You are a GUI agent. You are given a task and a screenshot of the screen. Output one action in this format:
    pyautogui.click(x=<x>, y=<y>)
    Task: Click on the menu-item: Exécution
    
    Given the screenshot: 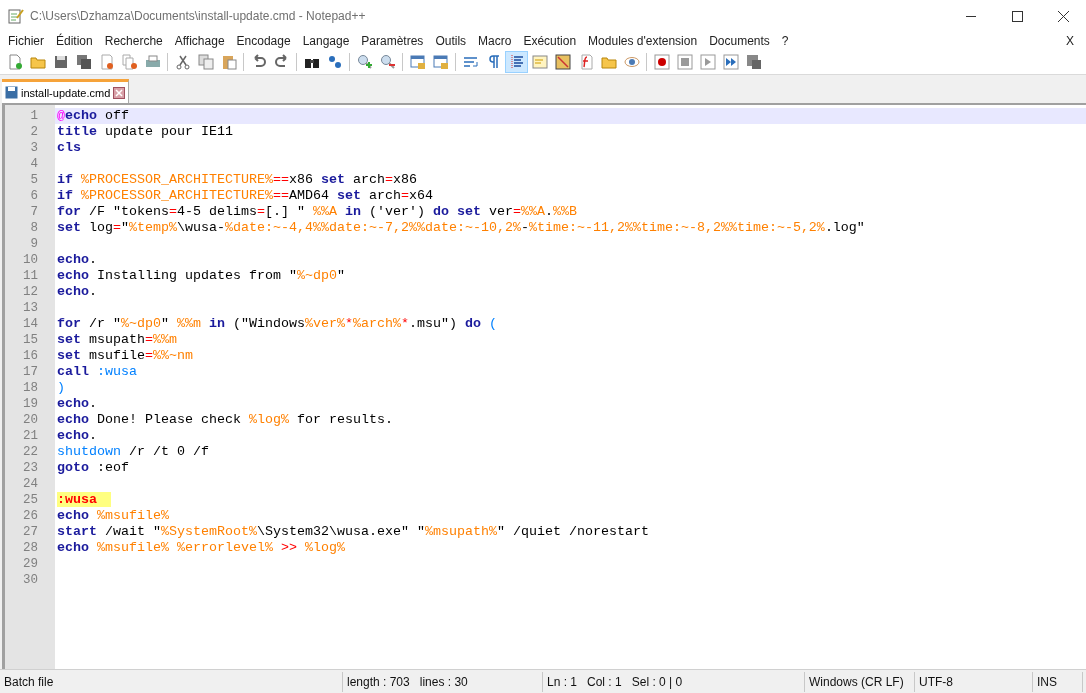 What is the action you would take?
    pyautogui.click(x=552, y=41)
    